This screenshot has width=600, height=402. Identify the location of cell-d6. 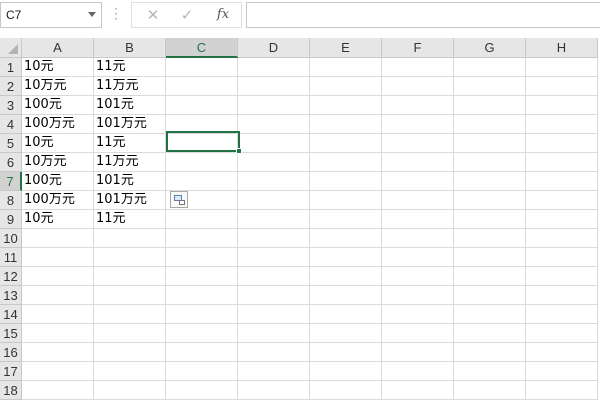
(274, 162).